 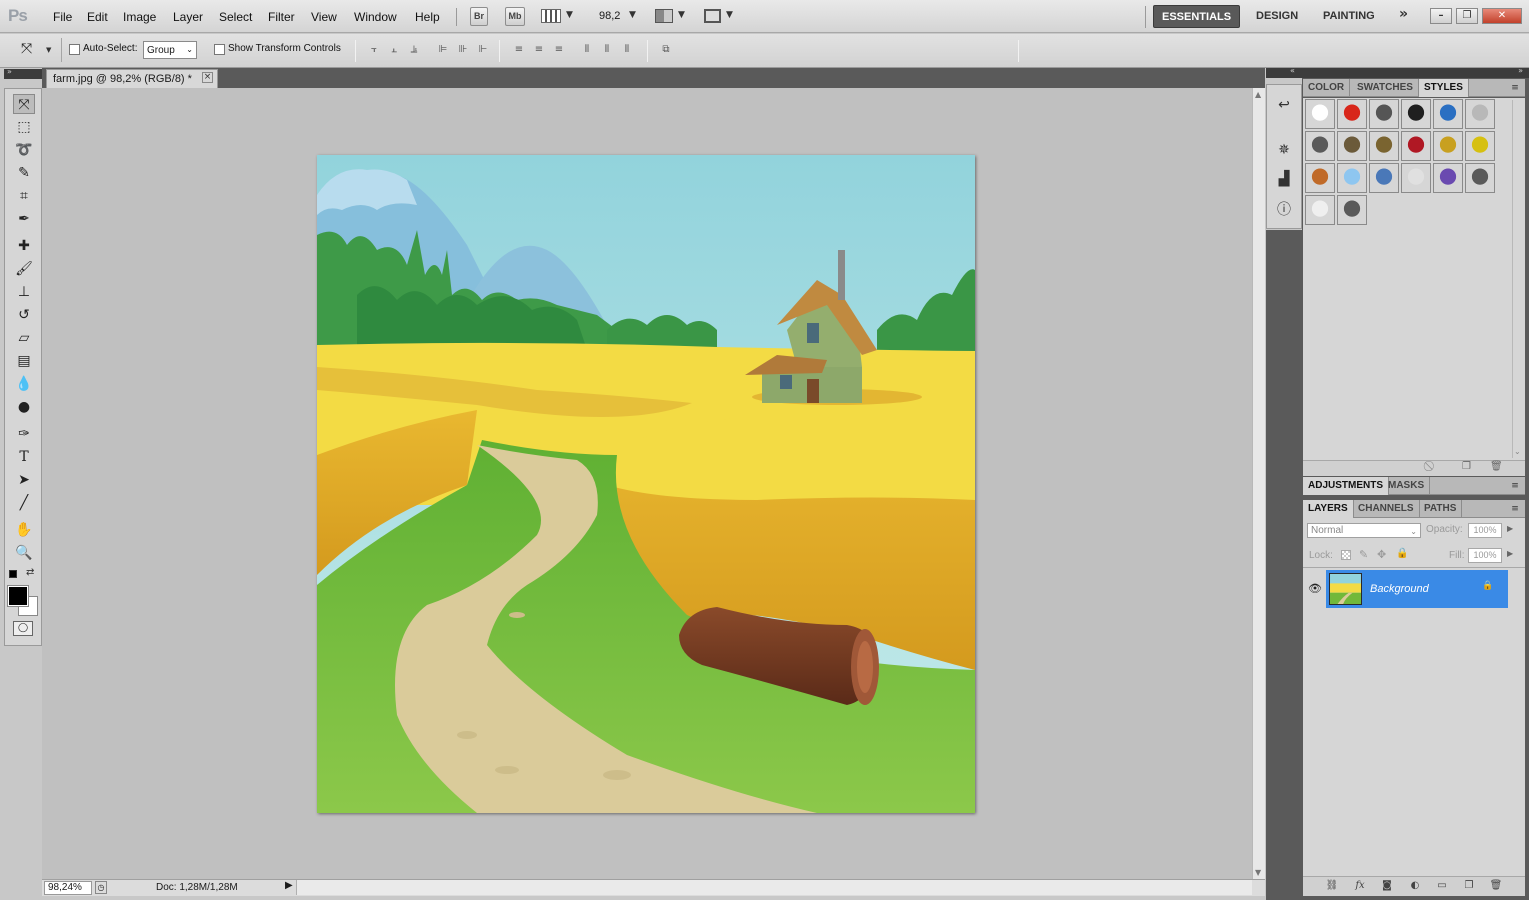 What do you see at coordinates (1258, 872) in the screenshot?
I see `scroll-down-icon: ▼` at bounding box center [1258, 872].